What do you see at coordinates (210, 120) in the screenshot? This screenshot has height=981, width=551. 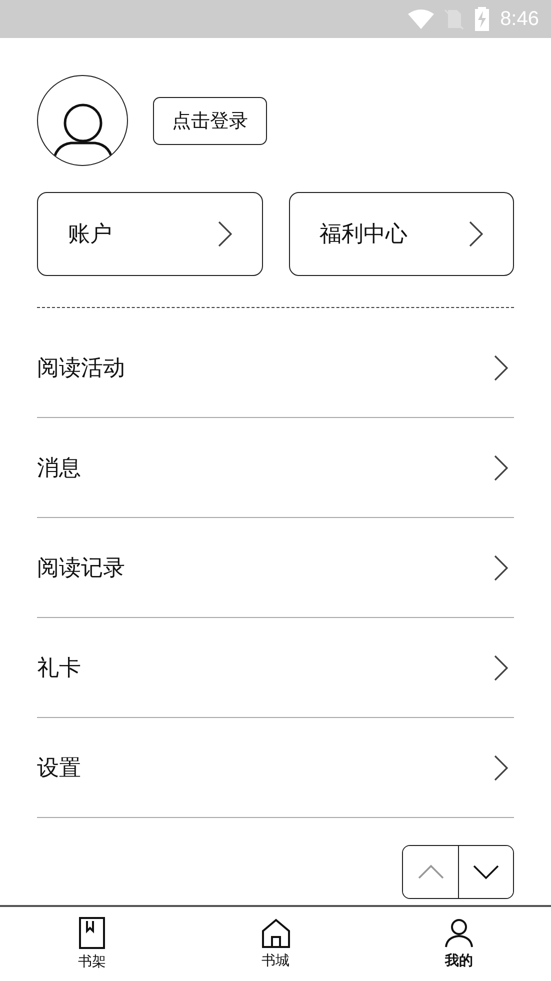 I see `login-button: 点击登录` at bounding box center [210, 120].